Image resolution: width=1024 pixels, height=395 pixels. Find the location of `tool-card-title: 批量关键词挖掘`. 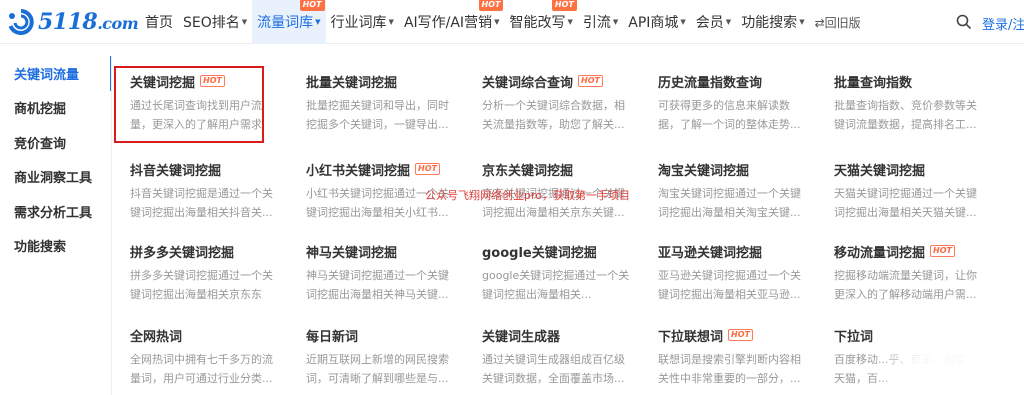

tool-card-title: 批量关键词挖掘 is located at coordinates (352, 83).